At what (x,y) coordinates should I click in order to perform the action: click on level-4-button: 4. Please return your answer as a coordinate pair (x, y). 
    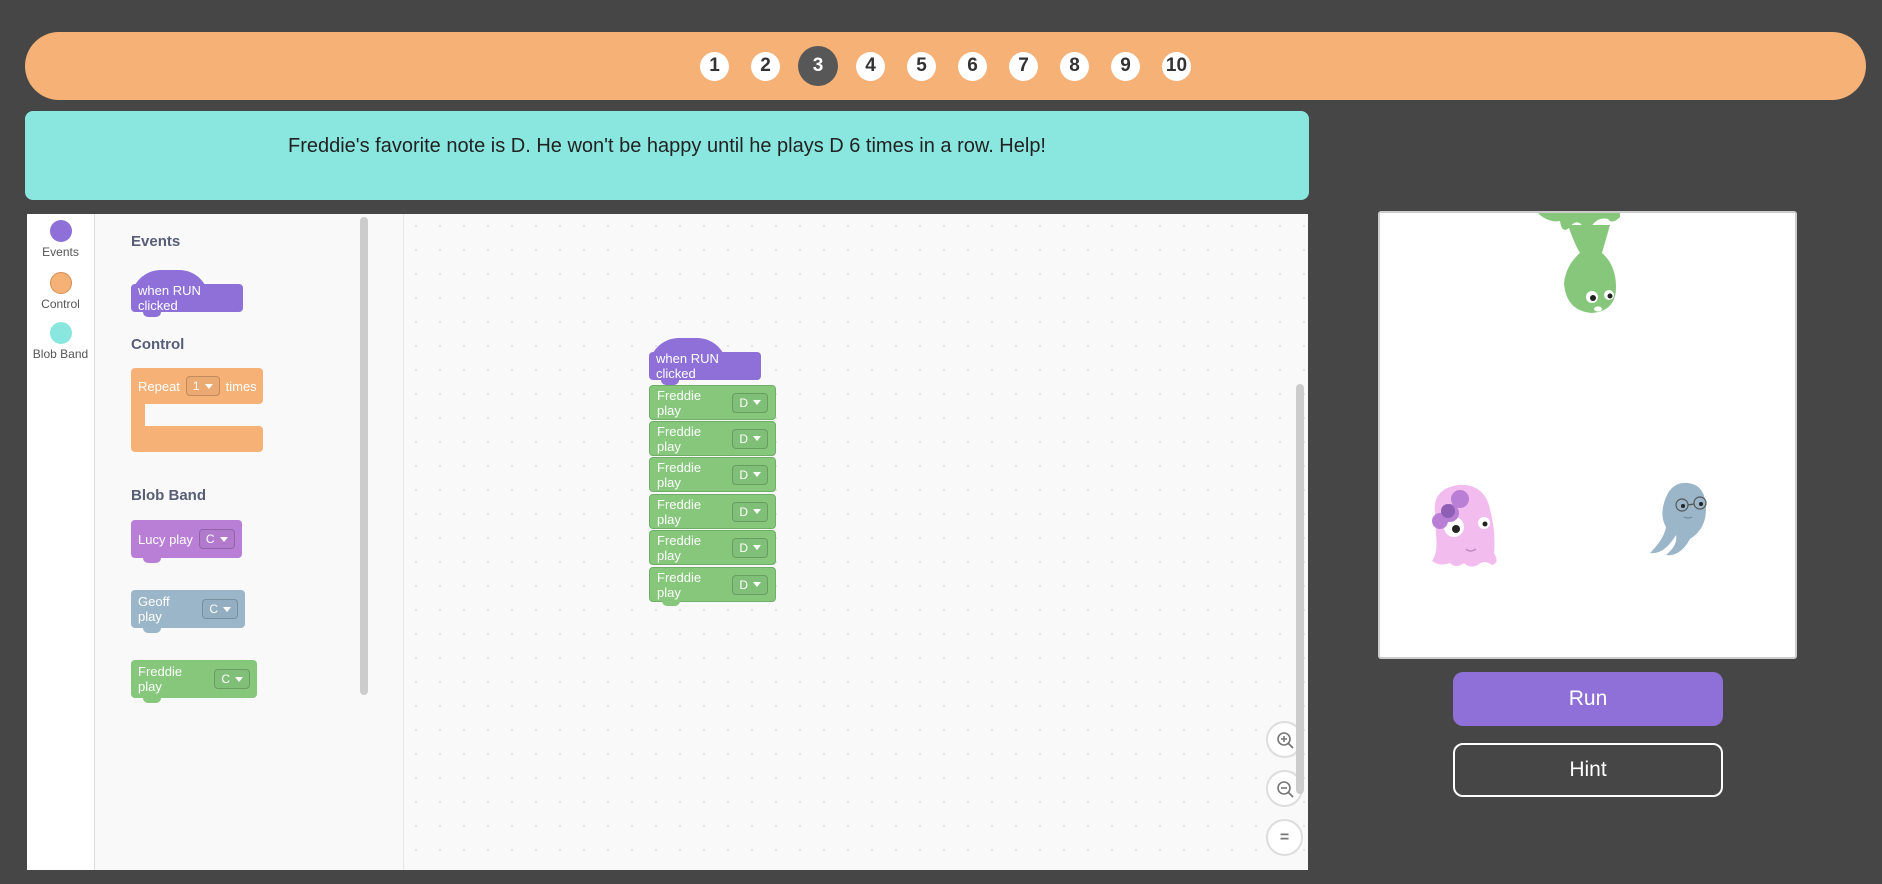
    Looking at the image, I should click on (870, 66).